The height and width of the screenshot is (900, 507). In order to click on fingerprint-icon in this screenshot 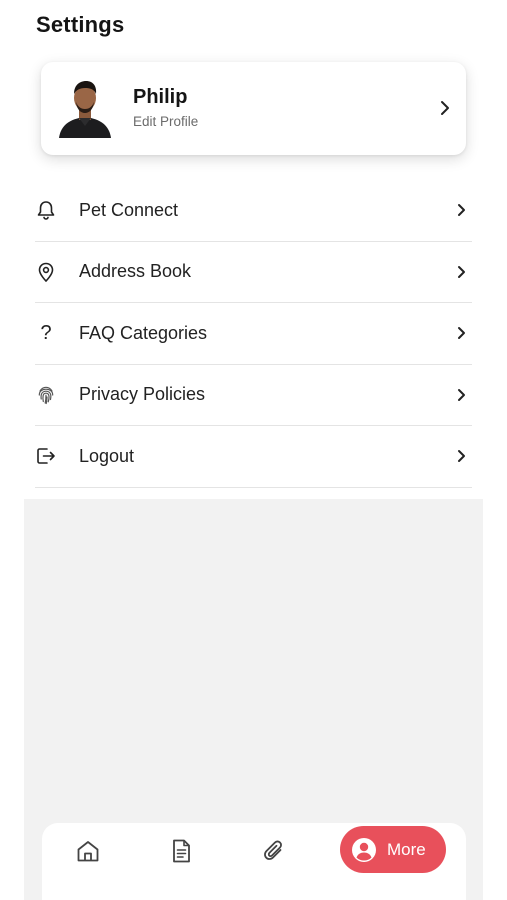, I will do `click(46, 395)`.